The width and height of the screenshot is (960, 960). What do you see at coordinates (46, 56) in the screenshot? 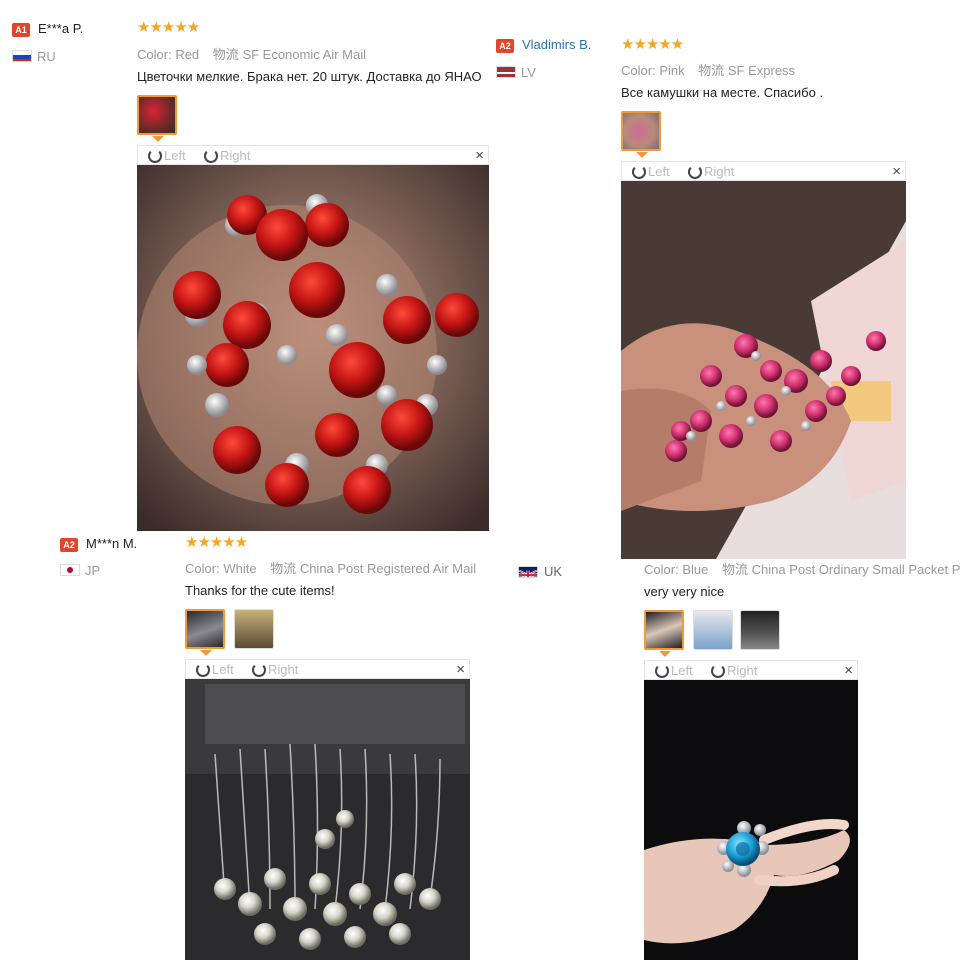
I see `country-code: RU` at bounding box center [46, 56].